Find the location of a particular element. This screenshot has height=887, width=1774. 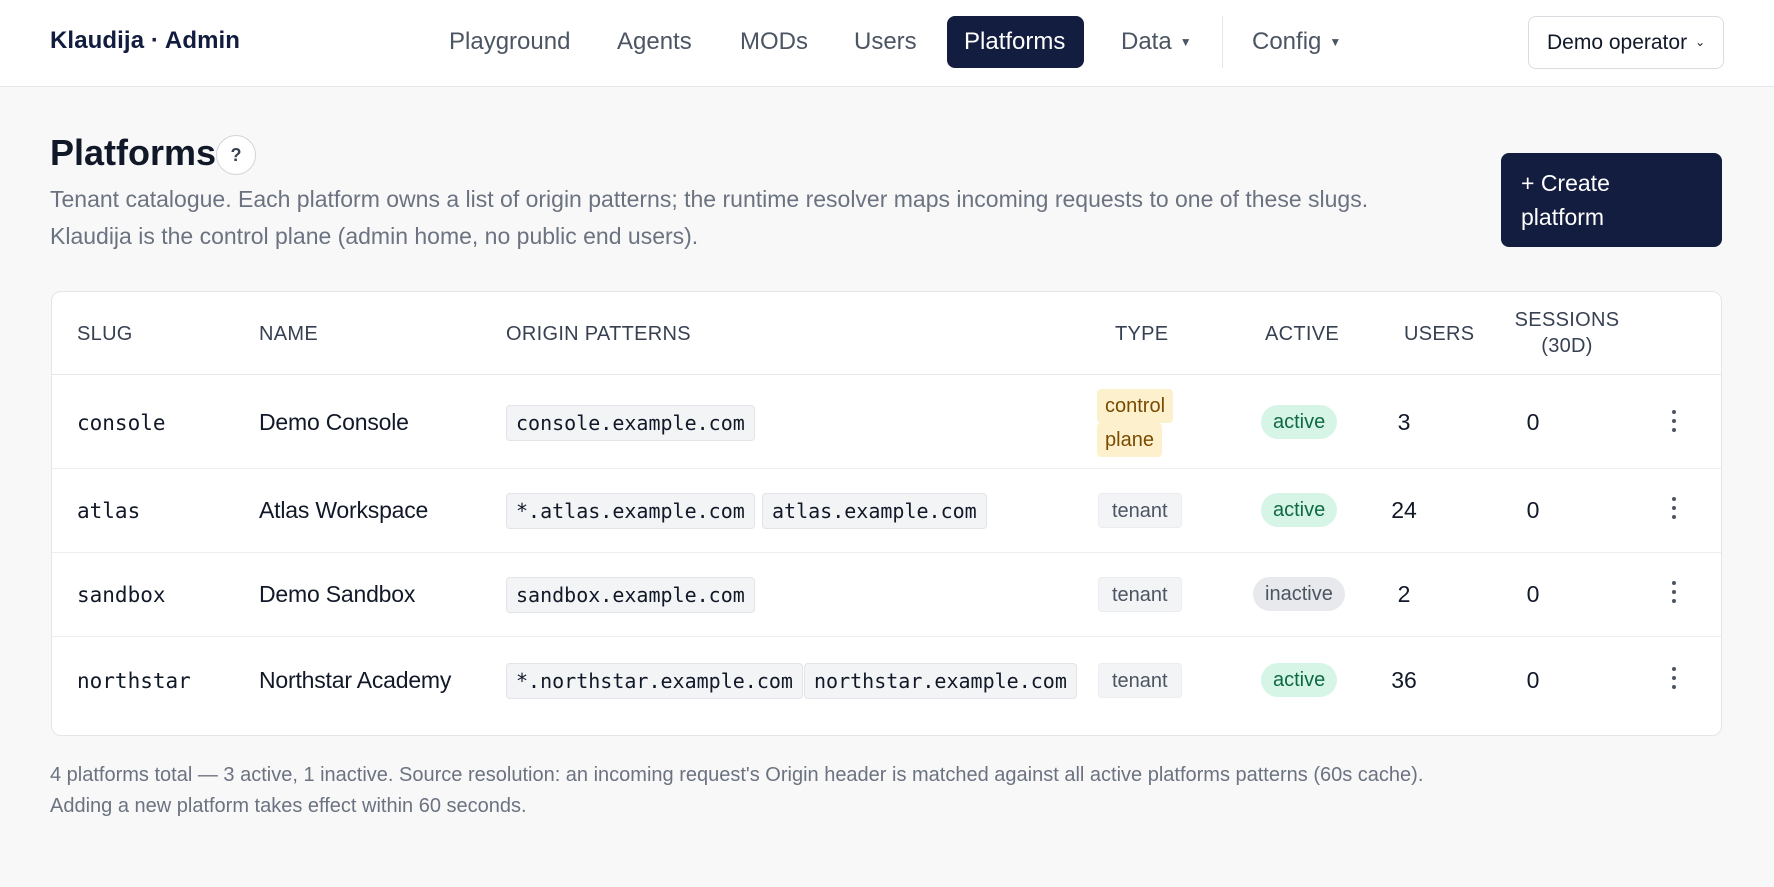

nav-label: Agents is located at coordinates (654, 41).